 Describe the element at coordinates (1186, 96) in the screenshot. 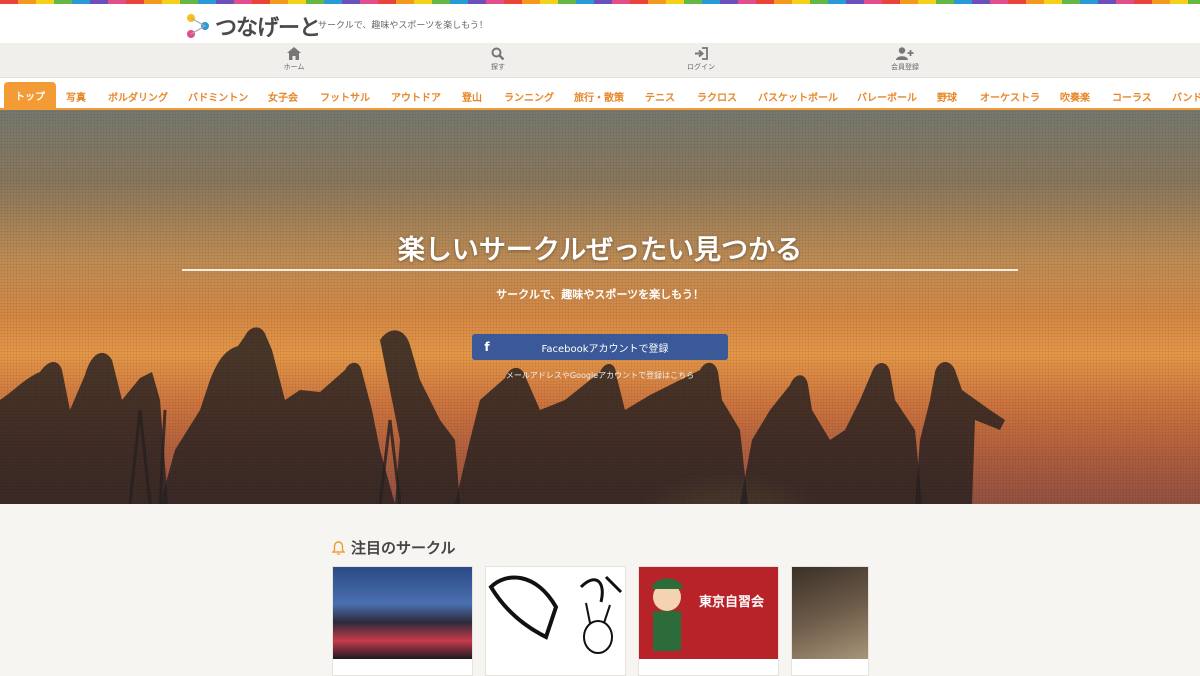

I see `nav-tab-band: バンド` at that location.